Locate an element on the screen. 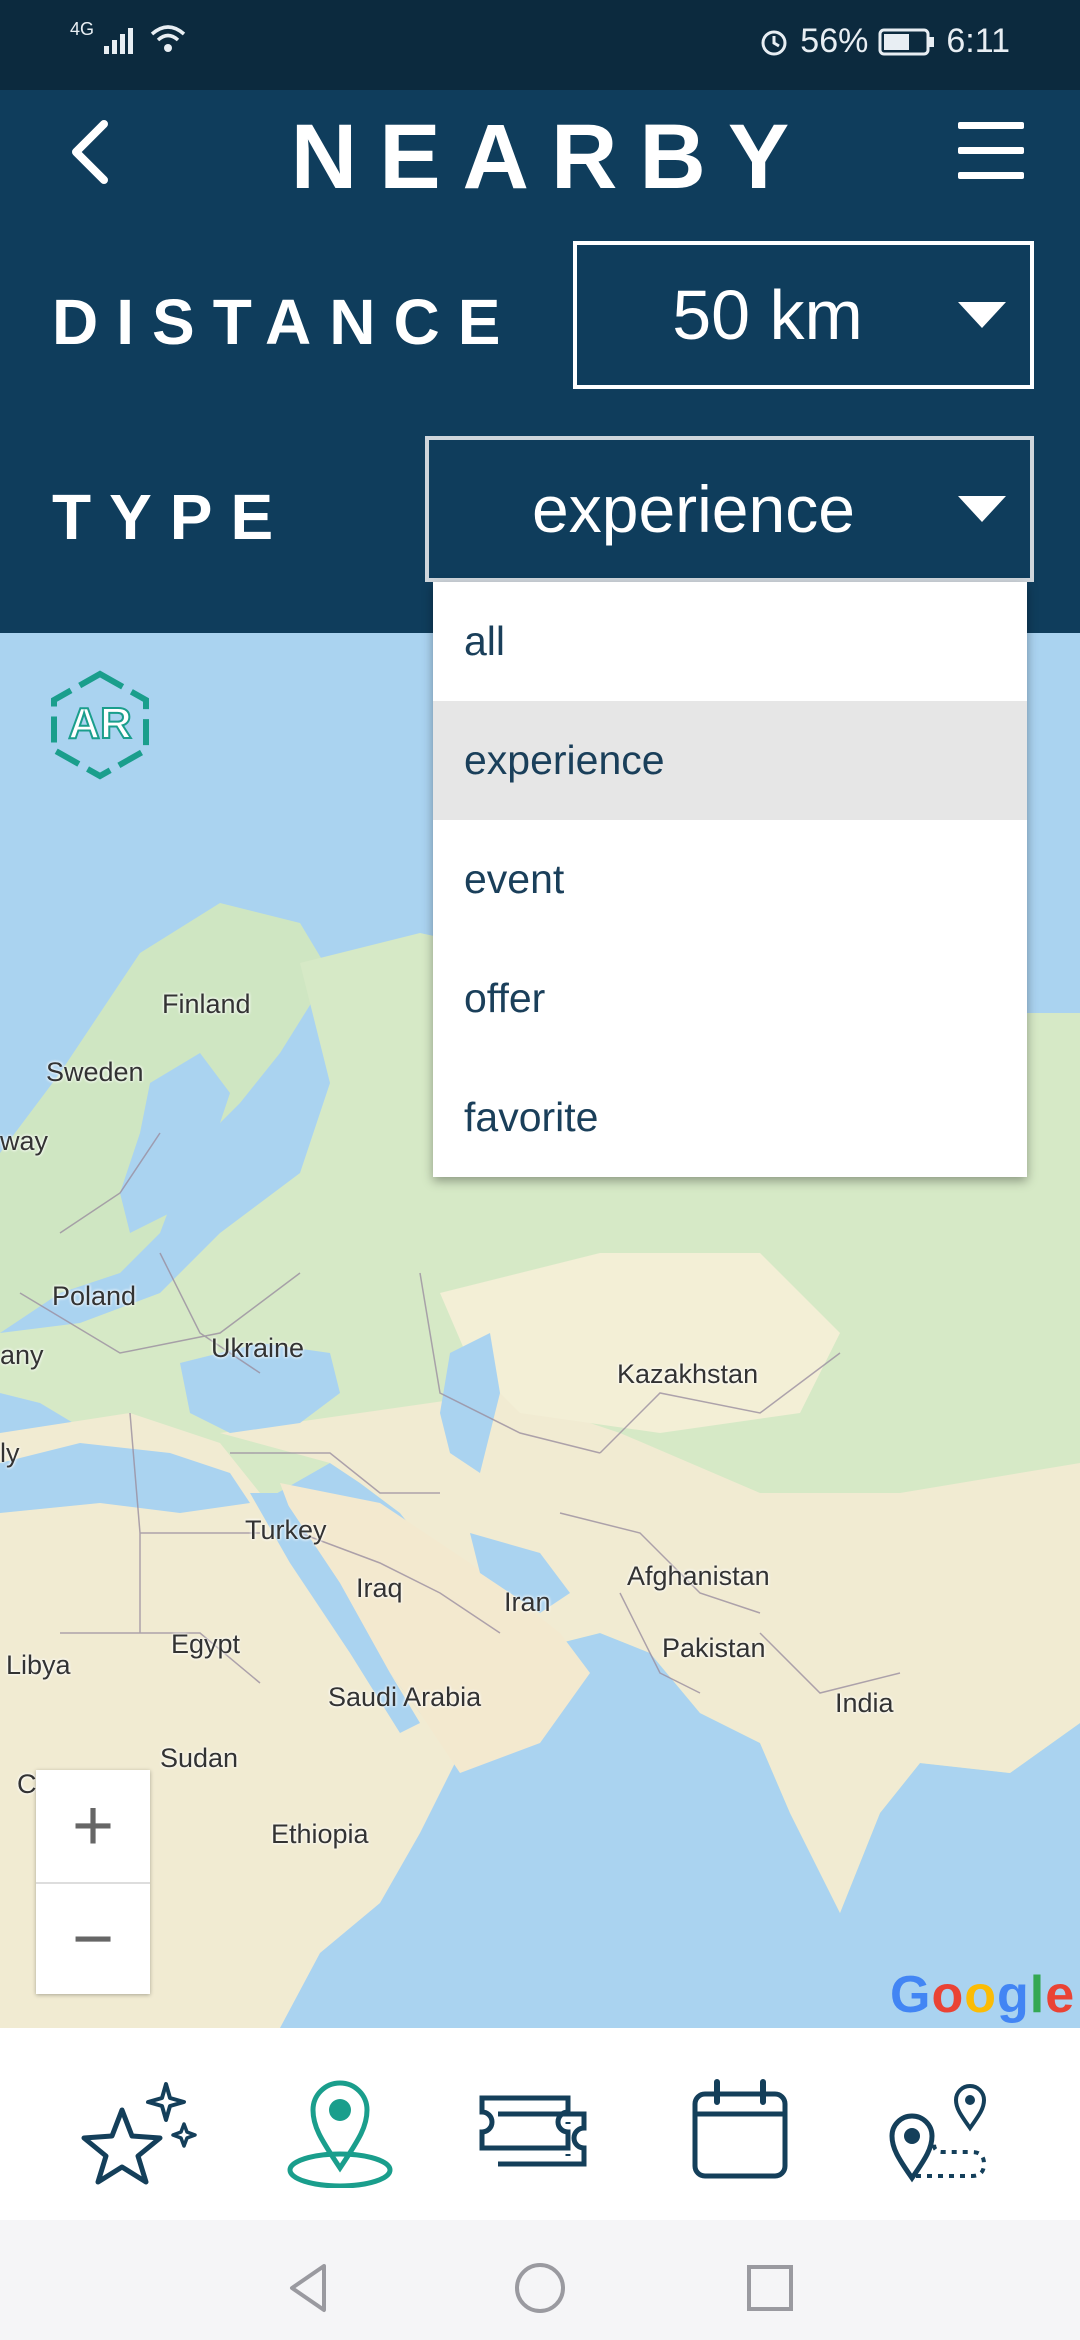 This screenshot has height=2340, width=1080. dropdown-option-event: event is located at coordinates (730, 879).